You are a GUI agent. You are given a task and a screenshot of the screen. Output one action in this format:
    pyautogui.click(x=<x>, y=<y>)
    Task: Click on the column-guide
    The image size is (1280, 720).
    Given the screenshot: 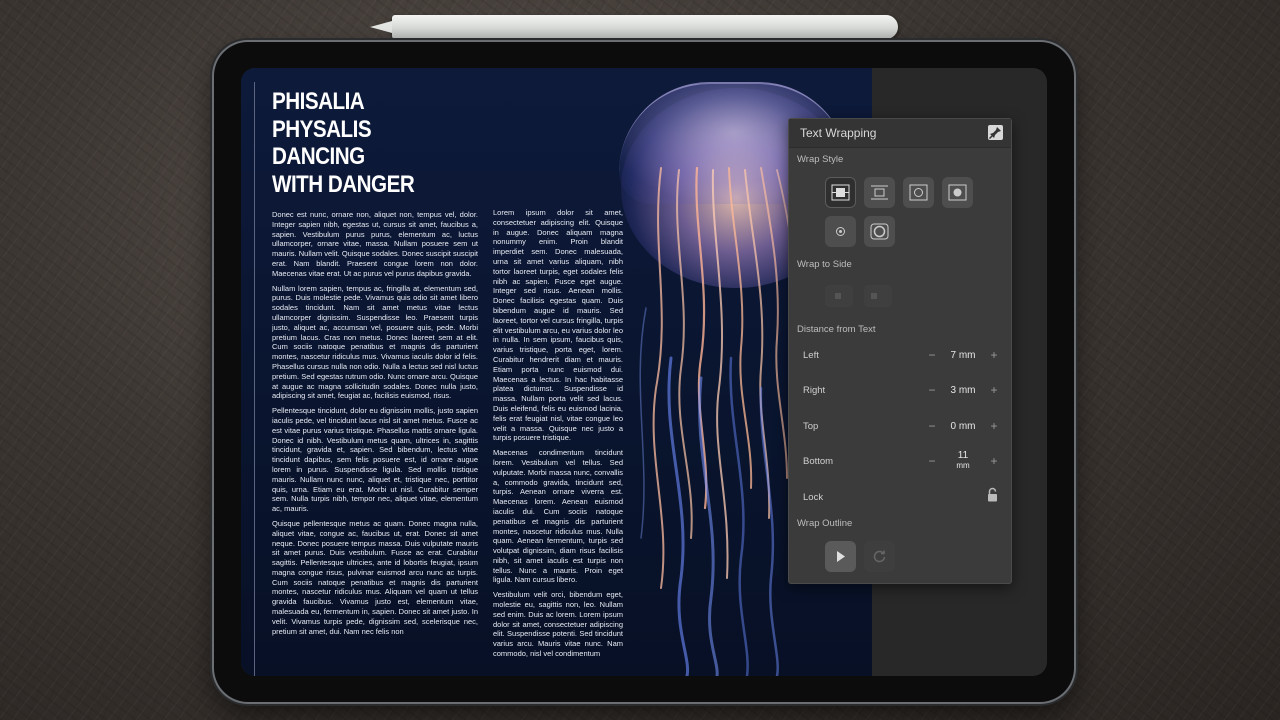 What is the action you would take?
    pyautogui.click(x=254, y=379)
    